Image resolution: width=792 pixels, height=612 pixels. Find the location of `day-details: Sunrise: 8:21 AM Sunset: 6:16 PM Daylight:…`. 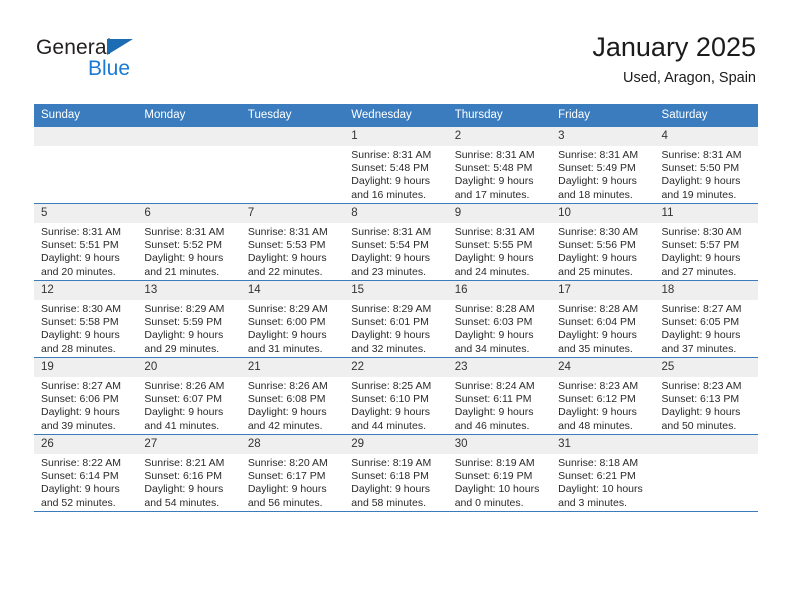

day-details: Sunrise: 8:21 AM Sunset: 6:16 PM Daylight:… is located at coordinates (188, 482).